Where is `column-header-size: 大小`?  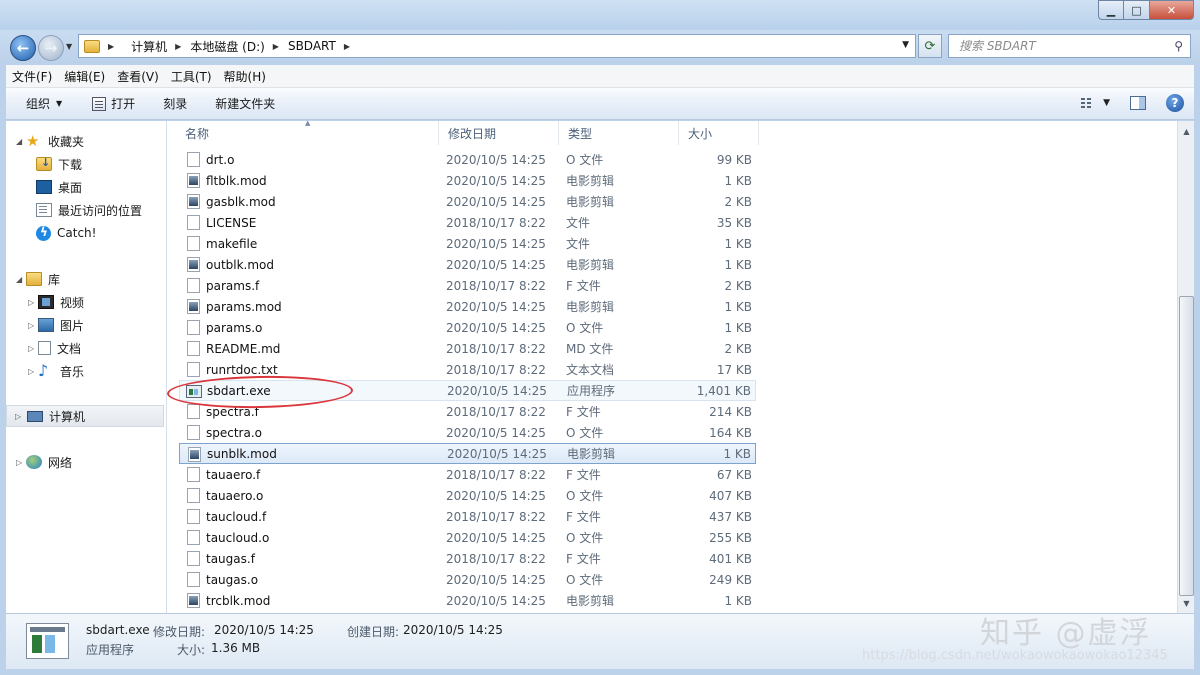 column-header-size: 大小 is located at coordinates (719, 133).